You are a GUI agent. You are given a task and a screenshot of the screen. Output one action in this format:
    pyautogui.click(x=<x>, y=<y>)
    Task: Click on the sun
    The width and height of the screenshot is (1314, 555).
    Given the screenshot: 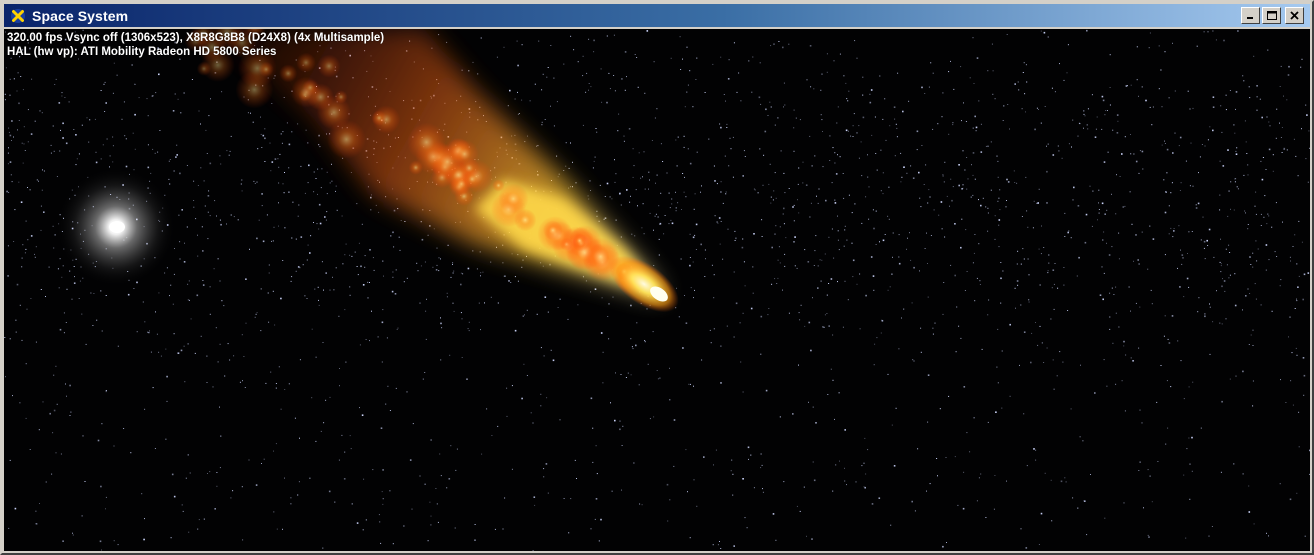 What is the action you would take?
    pyautogui.click(x=116, y=227)
    